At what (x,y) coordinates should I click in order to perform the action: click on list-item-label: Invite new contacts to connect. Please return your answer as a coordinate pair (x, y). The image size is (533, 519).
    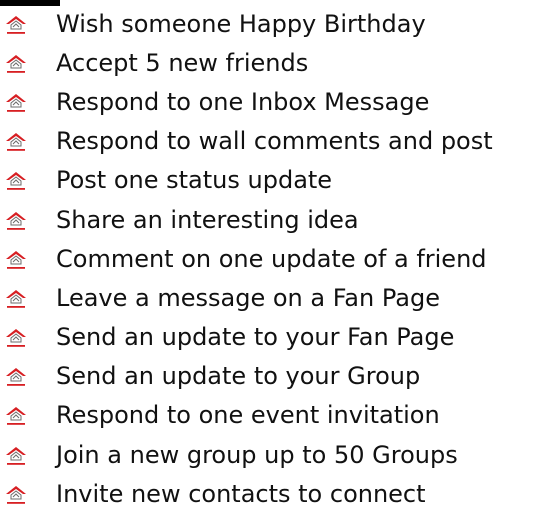
    Looking at the image, I should click on (241, 493).